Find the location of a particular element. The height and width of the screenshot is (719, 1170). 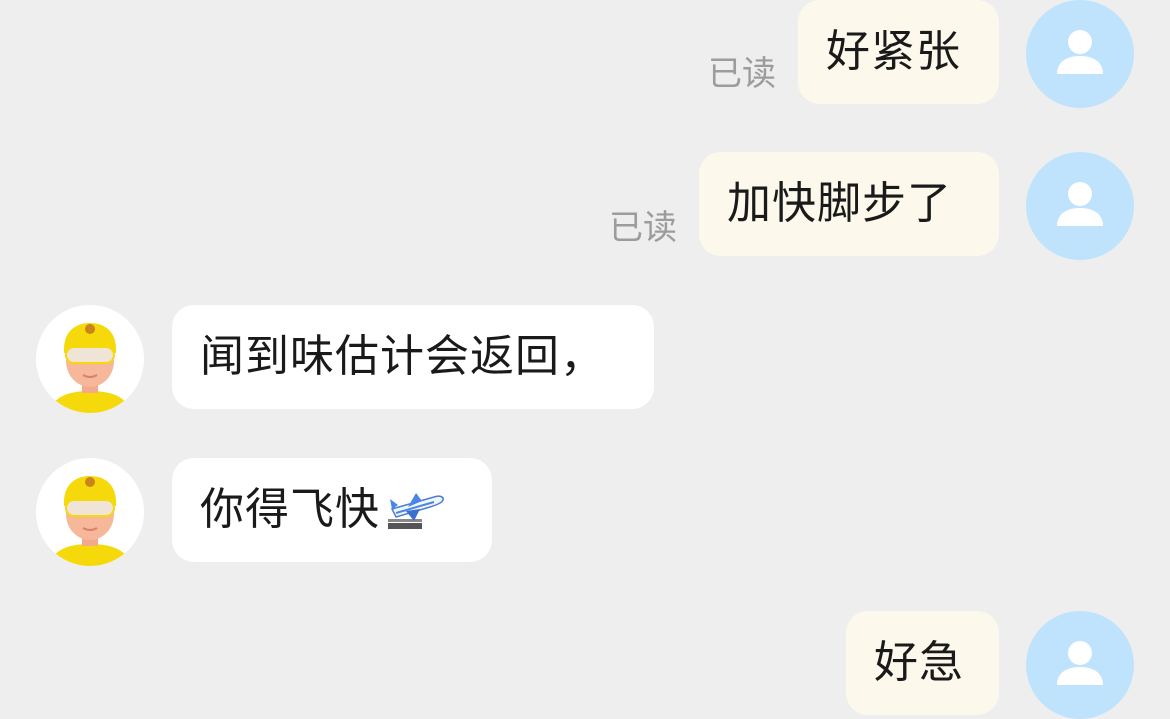

airplane-icon is located at coordinates (416, 511).